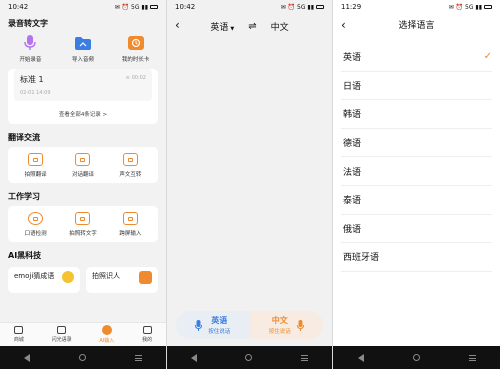  What do you see at coordinates (280, 26) in the screenshot?
I see `target-language-select: 中文` at bounding box center [280, 26].